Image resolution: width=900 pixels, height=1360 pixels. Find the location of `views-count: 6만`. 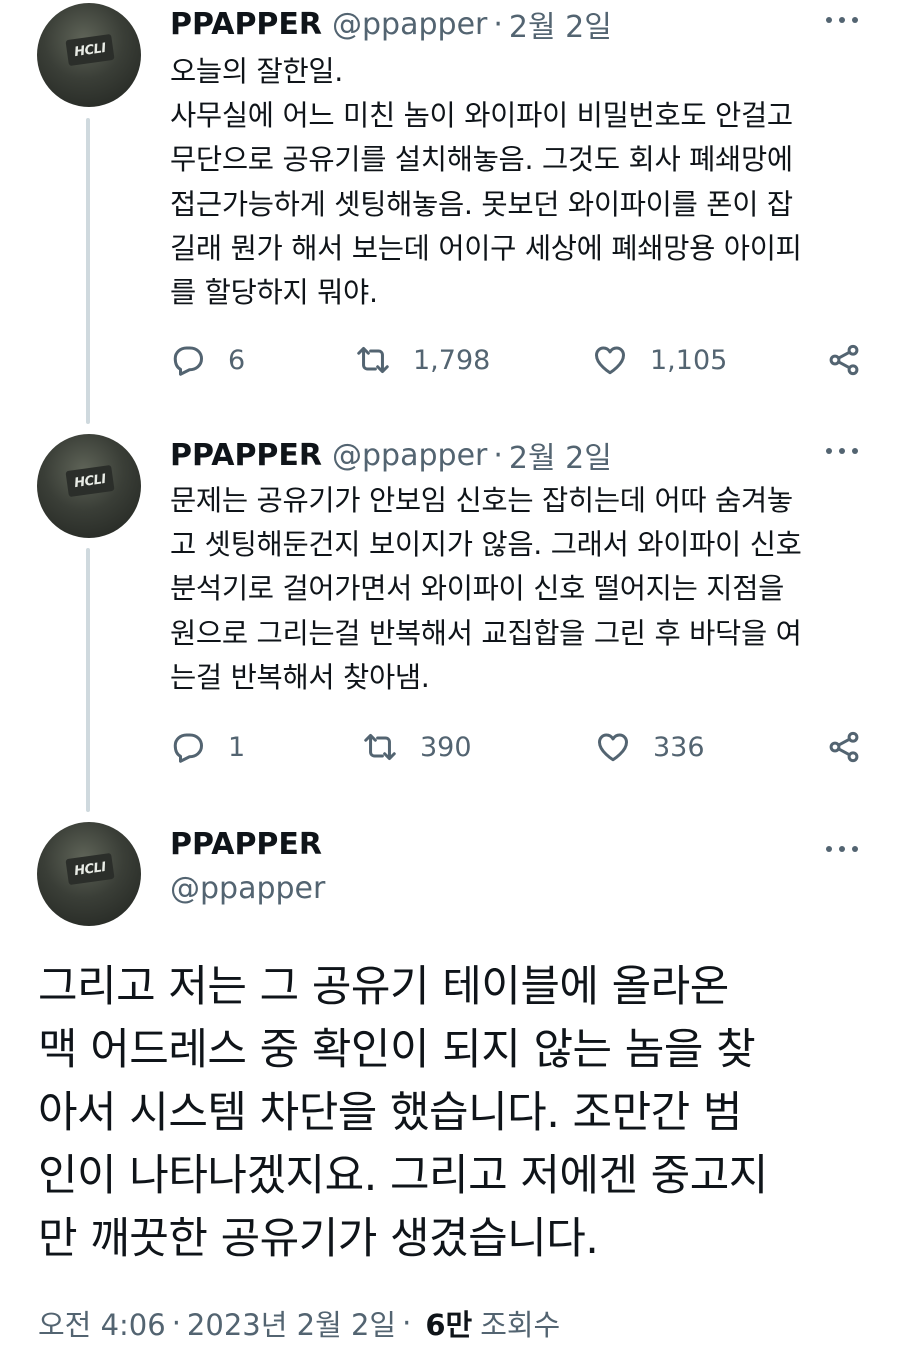

views-count: 6만 is located at coordinates (449, 1325).